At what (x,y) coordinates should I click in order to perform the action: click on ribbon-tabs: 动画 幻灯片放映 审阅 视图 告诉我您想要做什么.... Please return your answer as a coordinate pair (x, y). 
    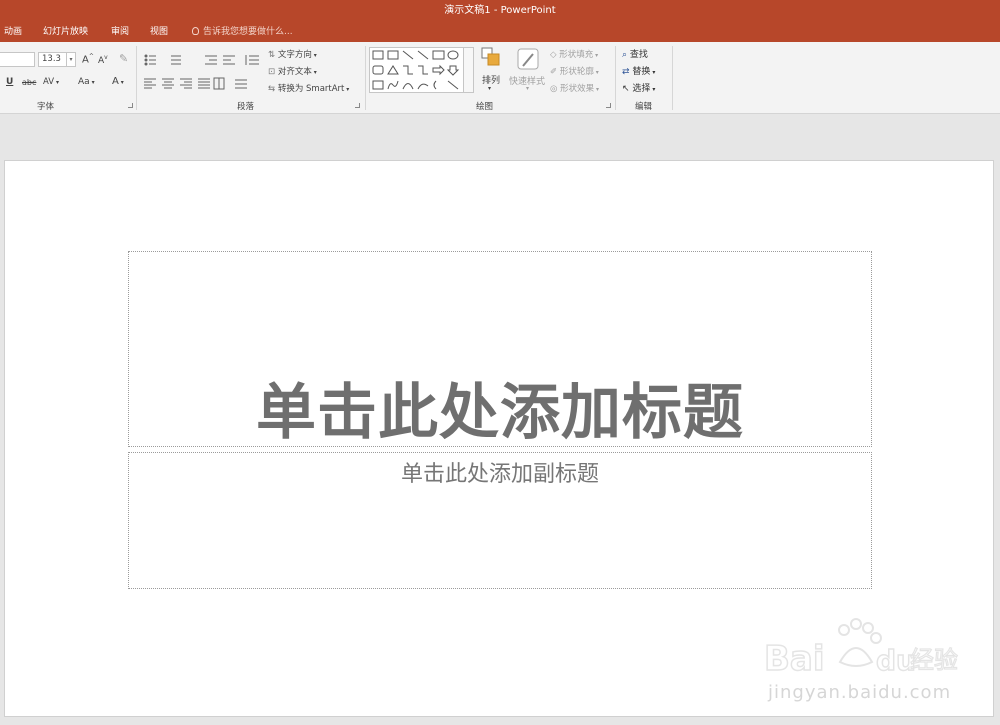
    Looking at the image, I should click on (500, 32).